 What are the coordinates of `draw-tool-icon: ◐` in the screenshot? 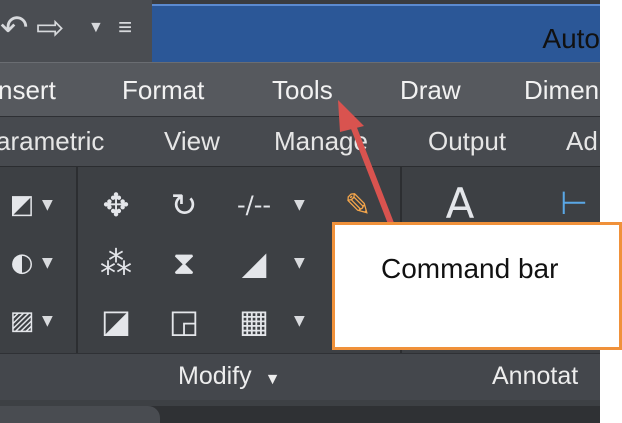 It's located at (22, 263).